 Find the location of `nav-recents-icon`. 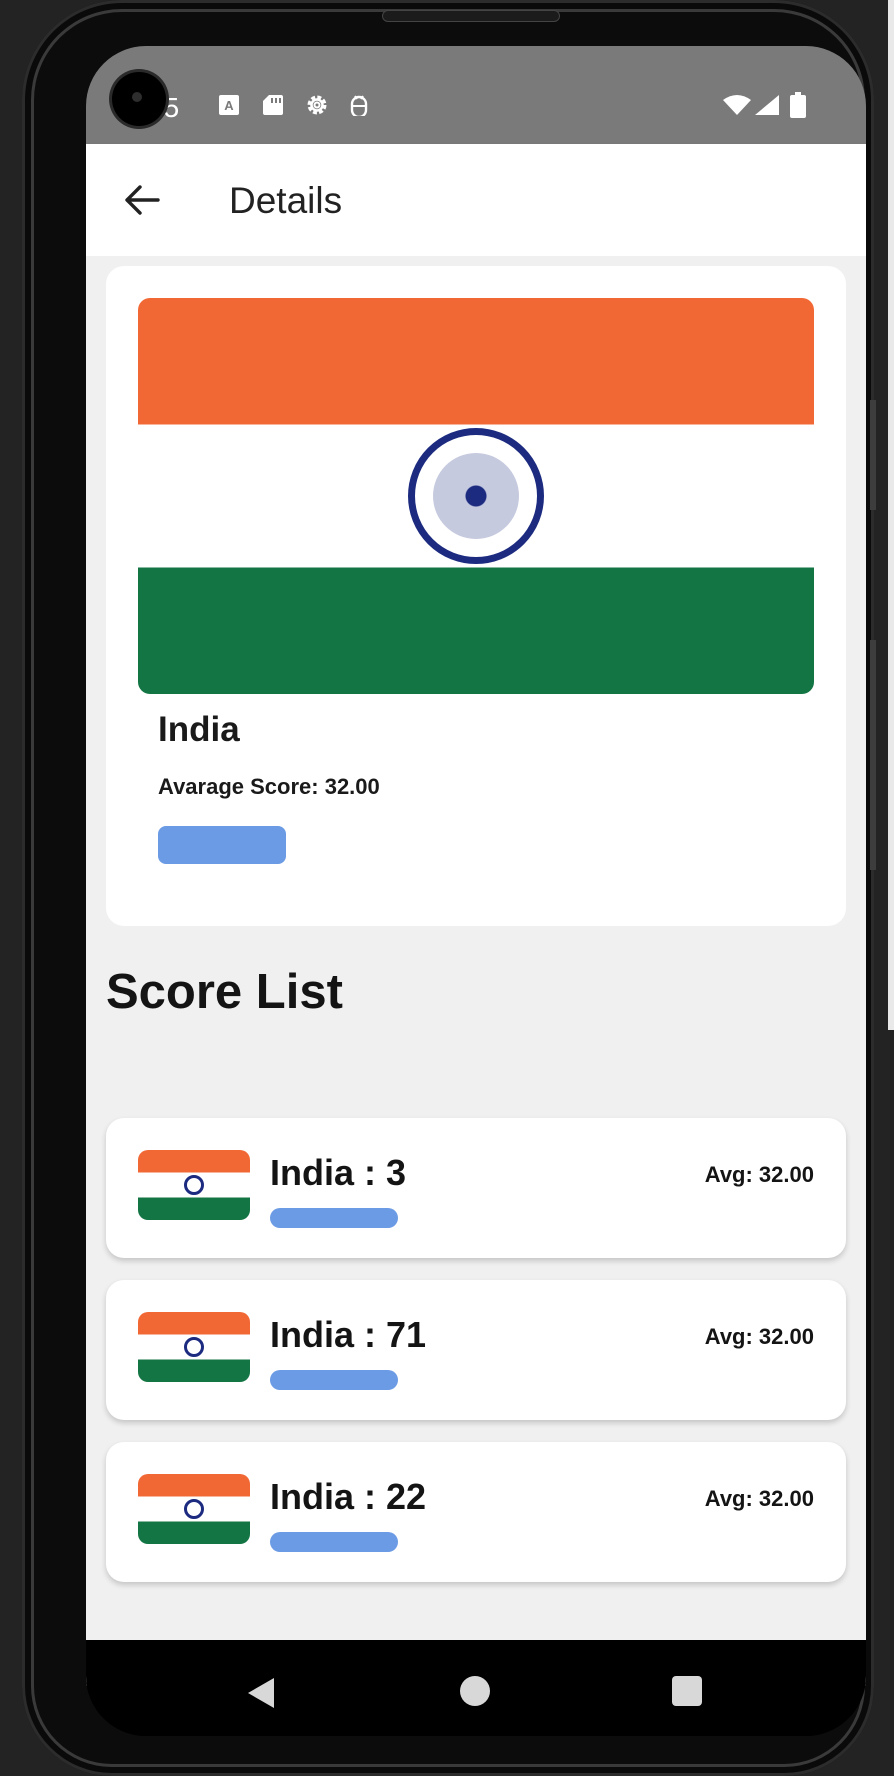

nav-recents-icon is located at coordinates (687, 1691).